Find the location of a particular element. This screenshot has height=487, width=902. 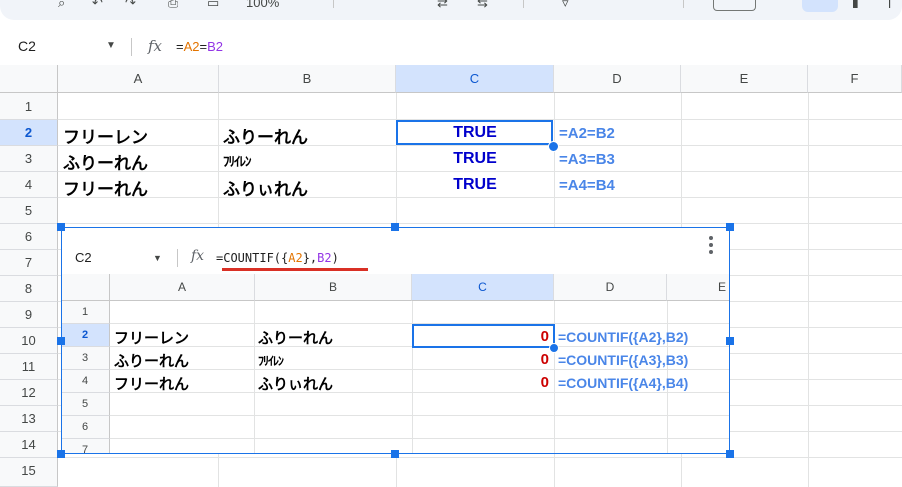

row-header-8: 8 is located at coordinates (29, 289).